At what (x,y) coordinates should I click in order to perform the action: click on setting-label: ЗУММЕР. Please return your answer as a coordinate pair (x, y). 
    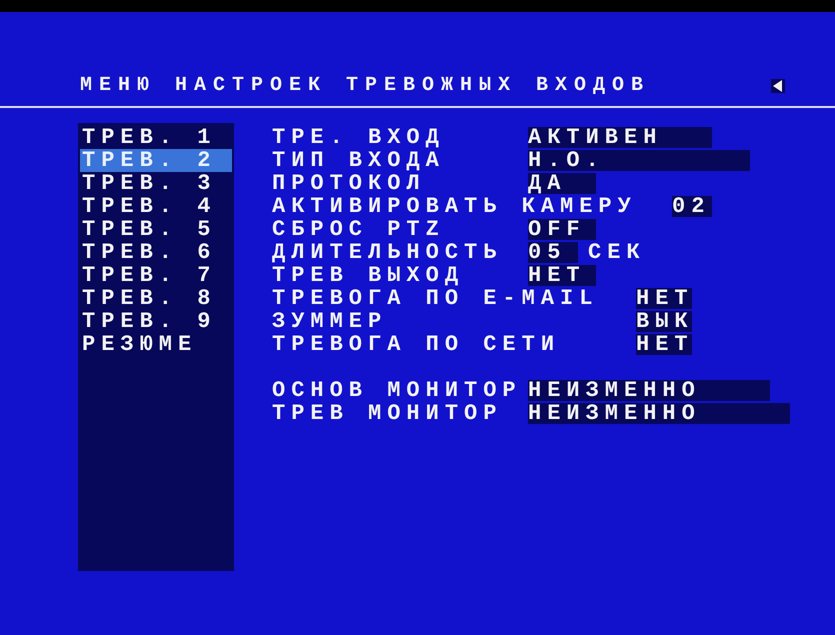
    Looking at the image, I should click on (330, 321).